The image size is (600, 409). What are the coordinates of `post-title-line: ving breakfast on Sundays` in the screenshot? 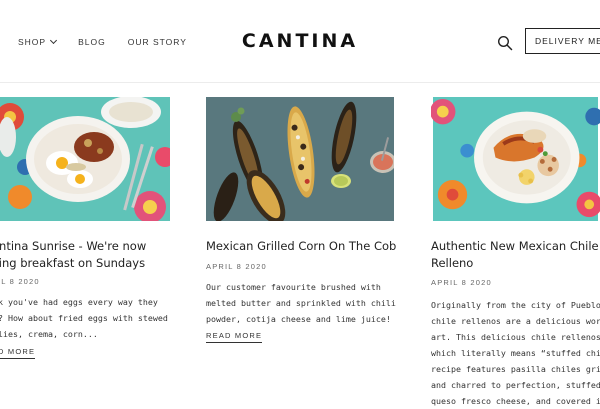 It's located at (72, 263).